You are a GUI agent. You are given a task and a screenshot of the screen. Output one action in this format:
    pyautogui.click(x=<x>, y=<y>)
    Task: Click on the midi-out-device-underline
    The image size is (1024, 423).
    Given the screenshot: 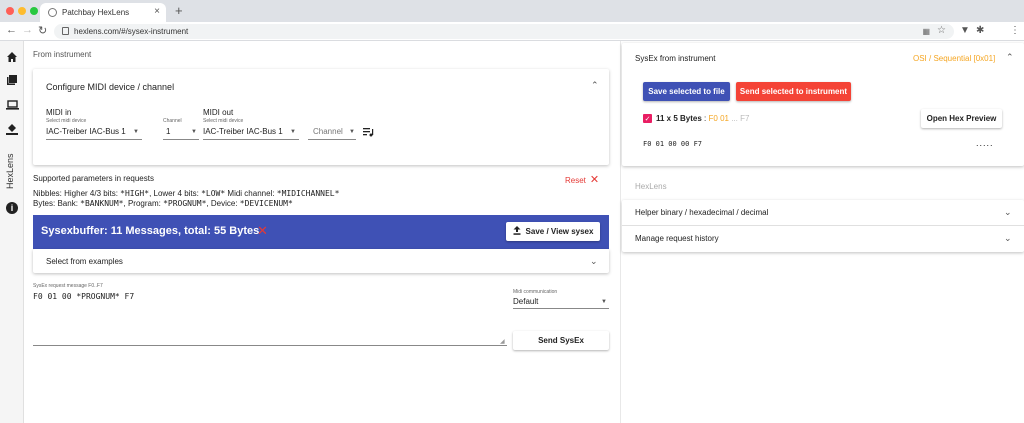 What is the action you would take?
    pyautogui.click(x=251, y=139)
    